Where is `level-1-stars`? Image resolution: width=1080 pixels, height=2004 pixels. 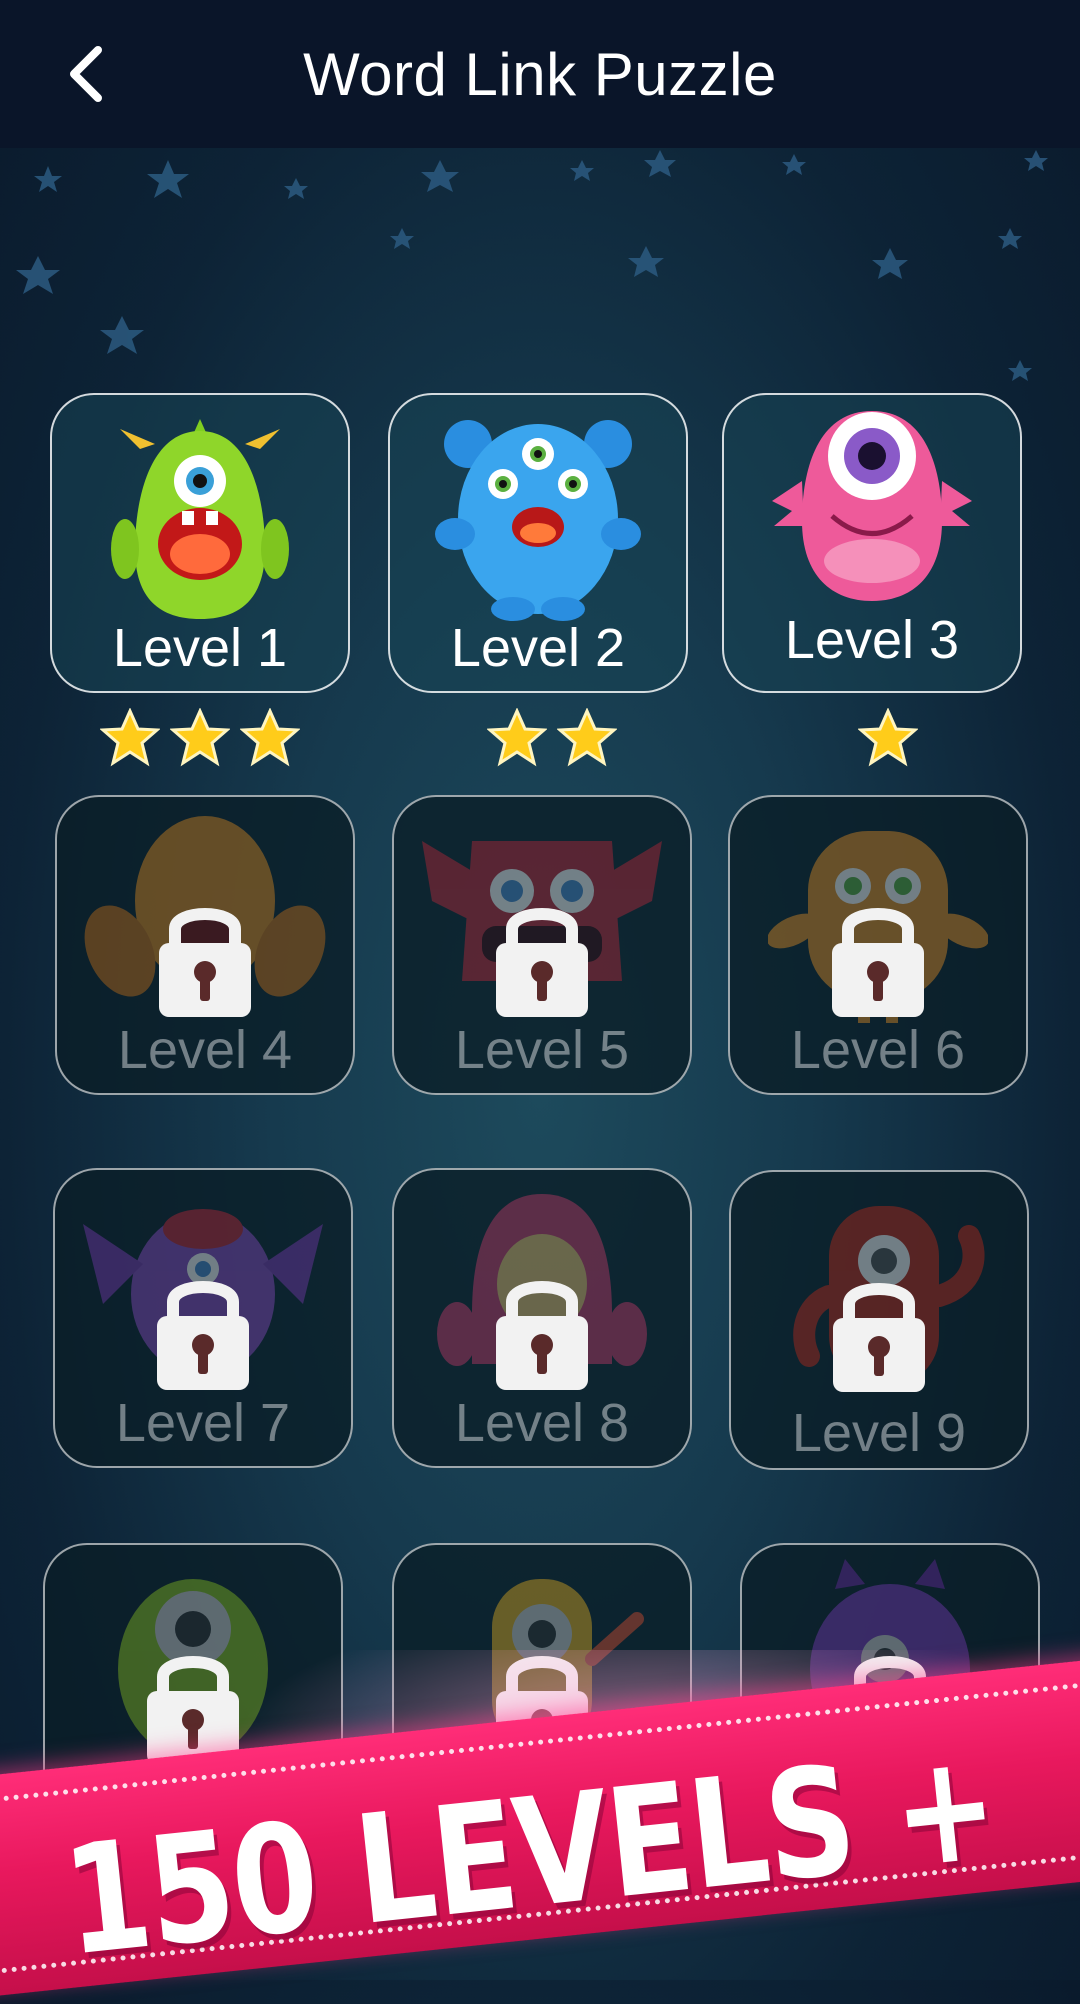 level-1-stars is located at coordinates (200, 738).